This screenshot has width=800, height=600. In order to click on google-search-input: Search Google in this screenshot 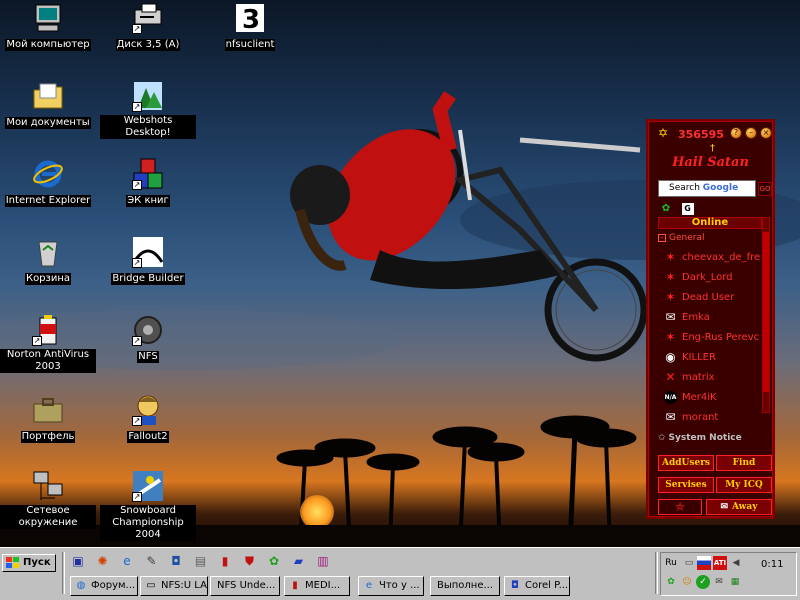, I will do `click(707, 188)`.